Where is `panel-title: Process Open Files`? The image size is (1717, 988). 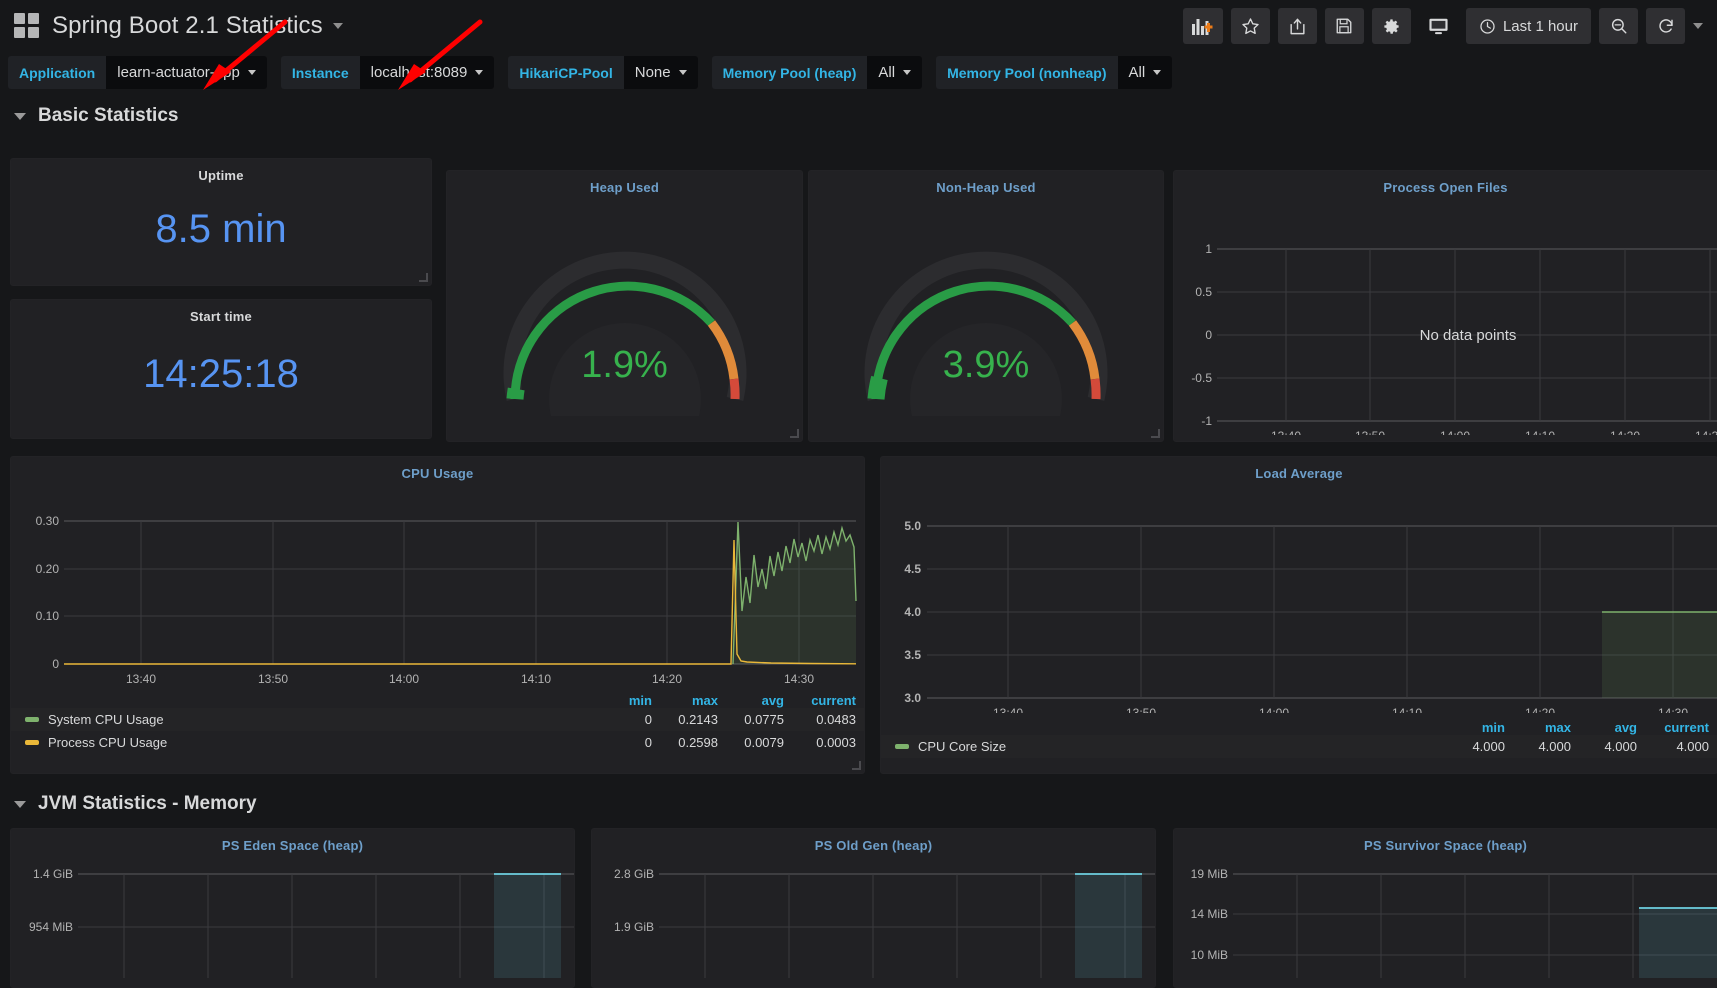
panel-title: Process Open Files is located at coordinates (1445, 187).